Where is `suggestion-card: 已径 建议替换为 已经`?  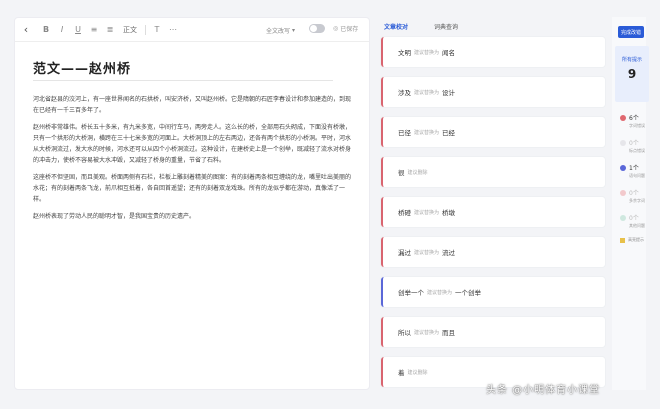
suggestion-card: 已径 建议替换为 已经 is located at coordinates (493, 132).